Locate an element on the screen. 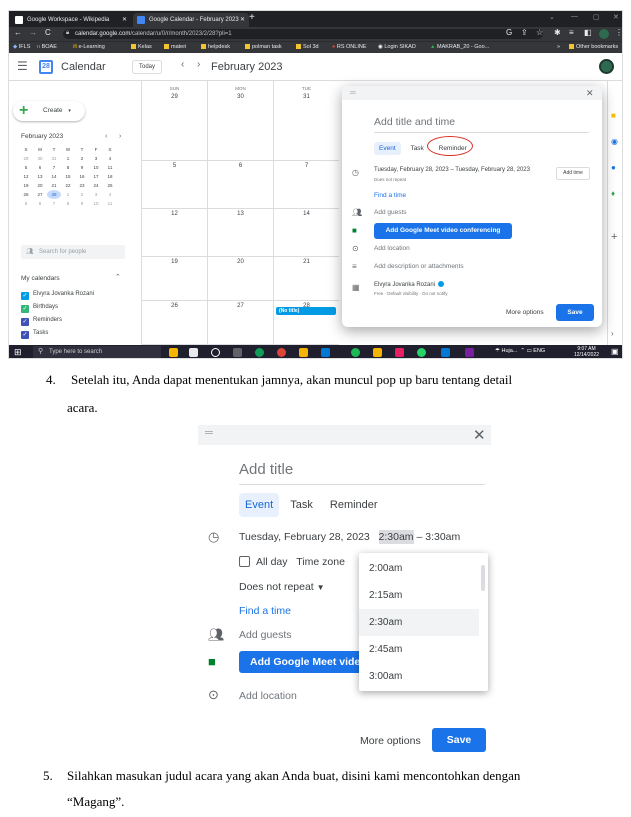  add-location-field: Add location is located at coordinates (392, 248).